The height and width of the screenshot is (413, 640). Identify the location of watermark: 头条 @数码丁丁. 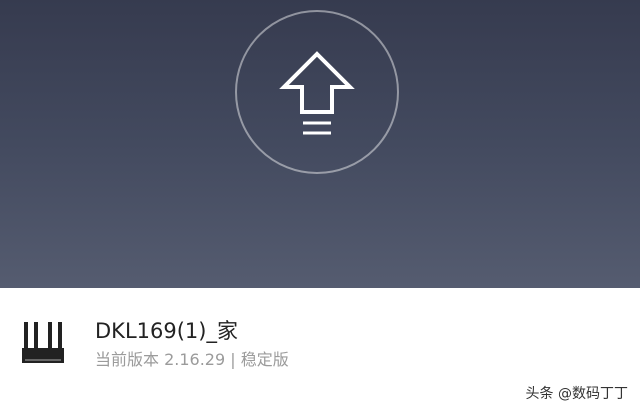
(576, 394).